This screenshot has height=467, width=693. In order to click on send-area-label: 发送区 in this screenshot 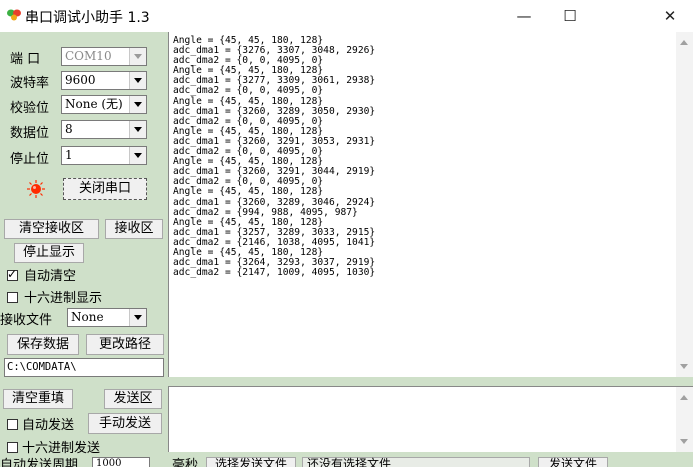, I will do `click(133, 399)`.